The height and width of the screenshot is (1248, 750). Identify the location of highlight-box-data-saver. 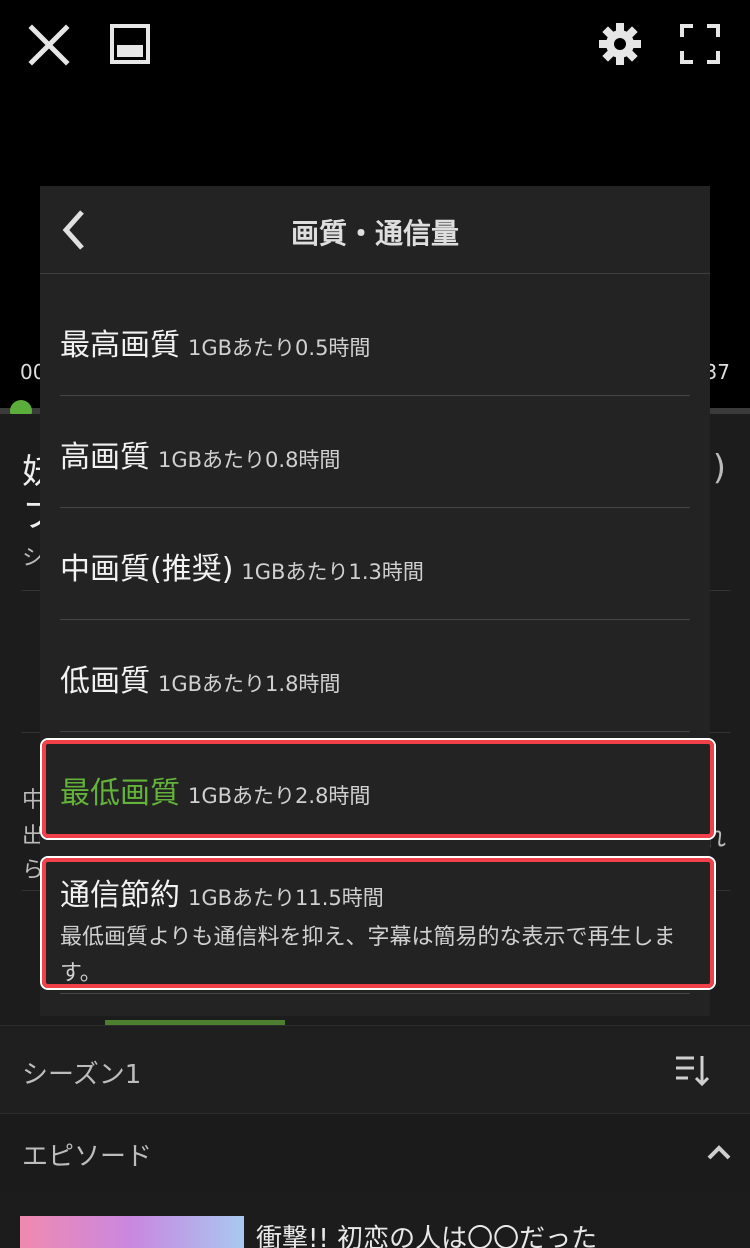
(378, 923).